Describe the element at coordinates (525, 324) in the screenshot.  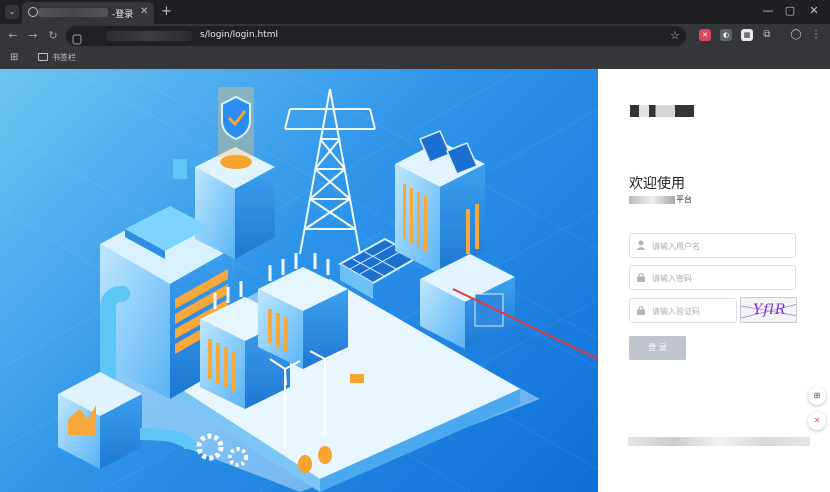
I see `annotation-arrow` at that location.